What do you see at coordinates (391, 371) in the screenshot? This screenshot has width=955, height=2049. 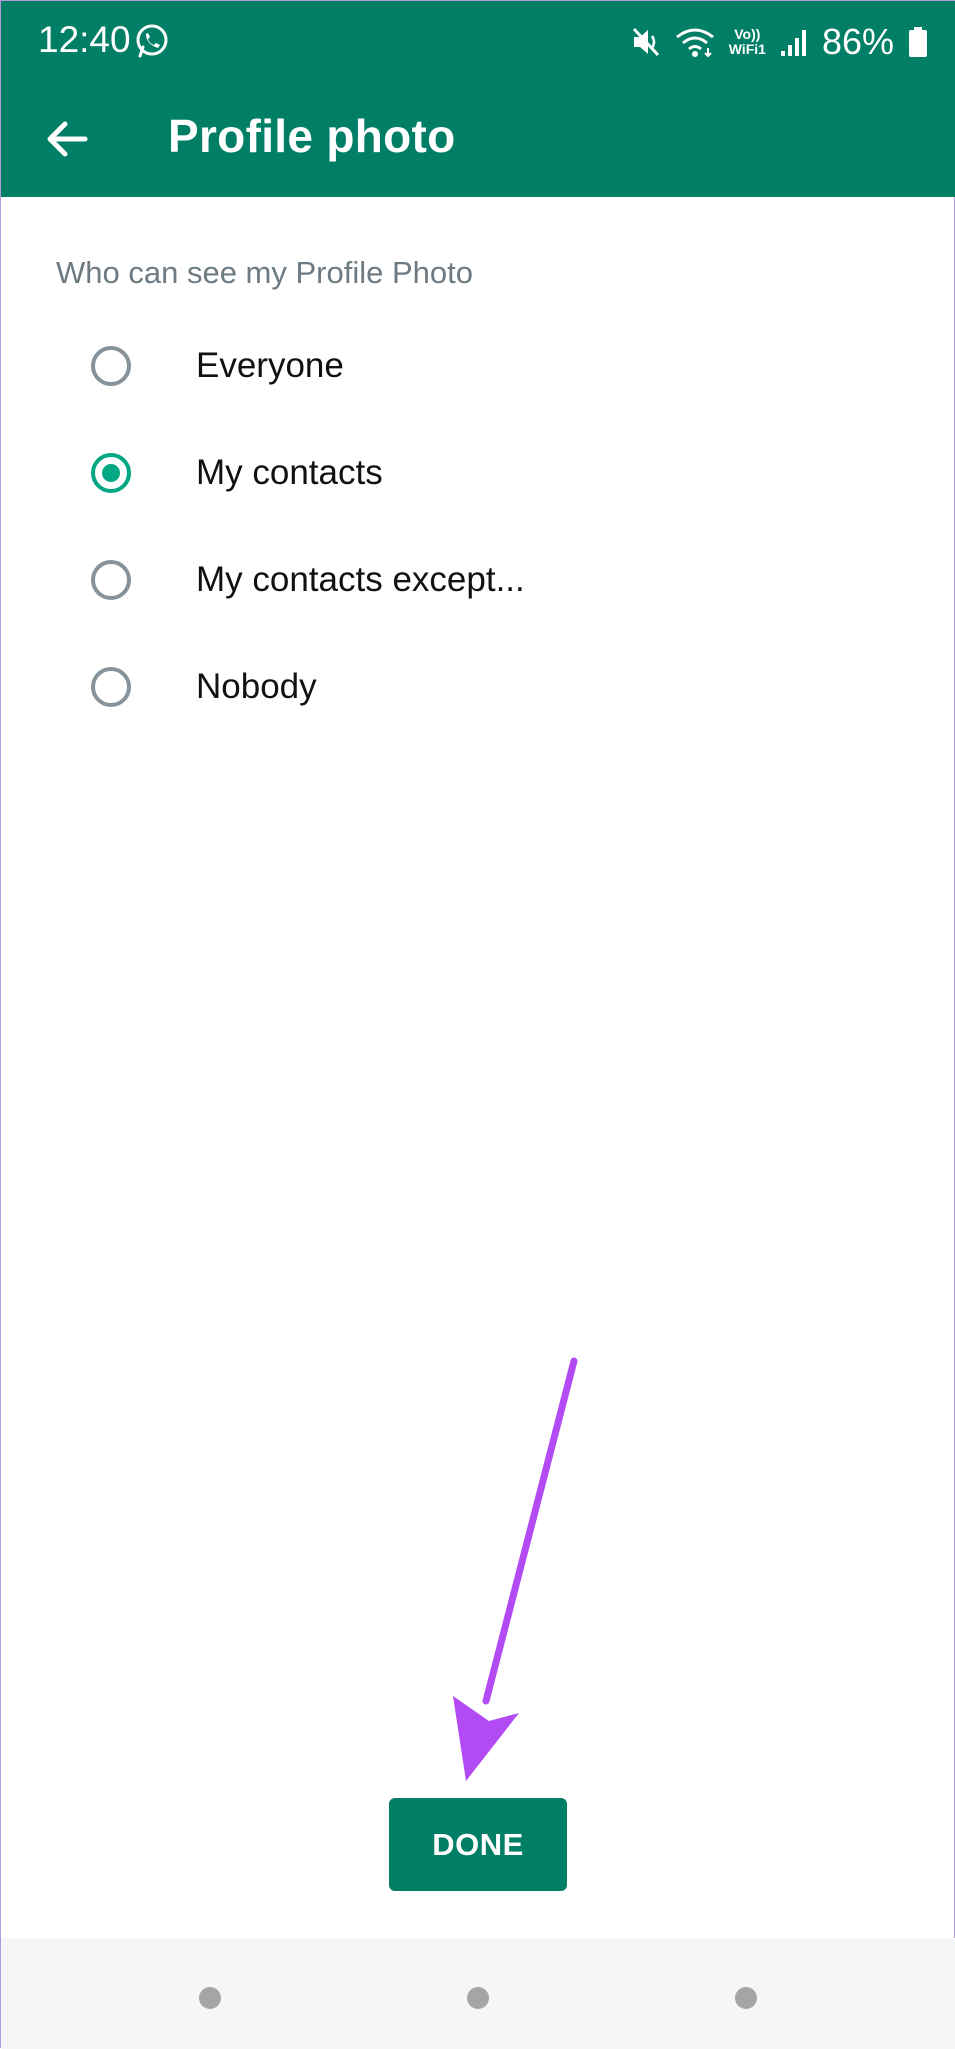 I see `option-everyone: Everyone` at bounding box center [391, 371].